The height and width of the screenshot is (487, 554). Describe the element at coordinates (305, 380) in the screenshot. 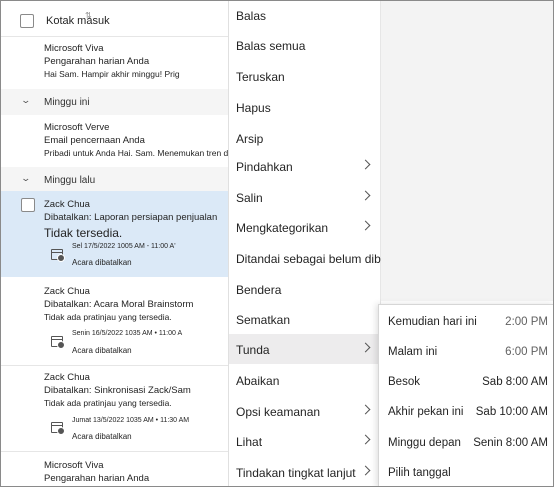

I see `menu-item-ignore: Abaikan` at that location.